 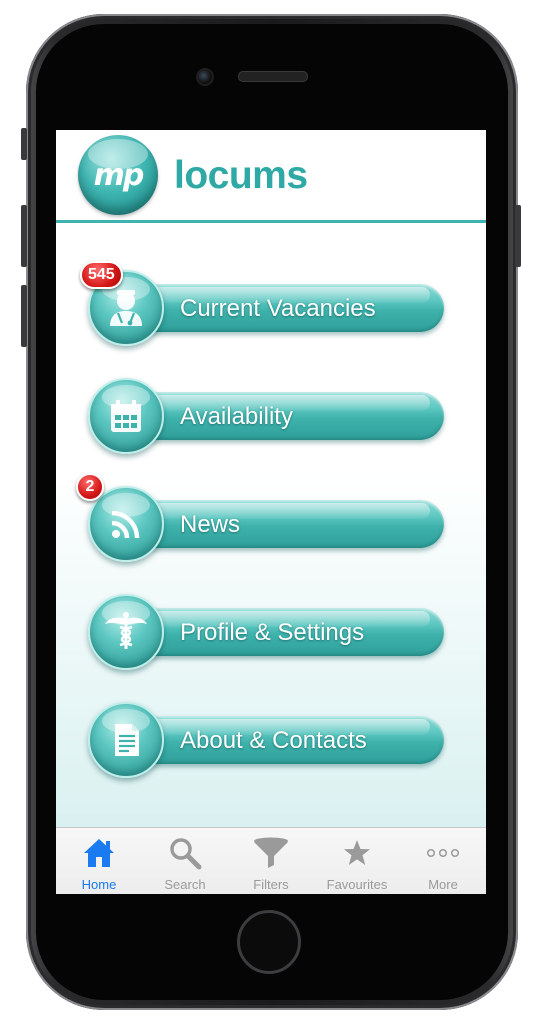 I want to click on vacancies-count-badge: 545, so click(x=101, y=275).